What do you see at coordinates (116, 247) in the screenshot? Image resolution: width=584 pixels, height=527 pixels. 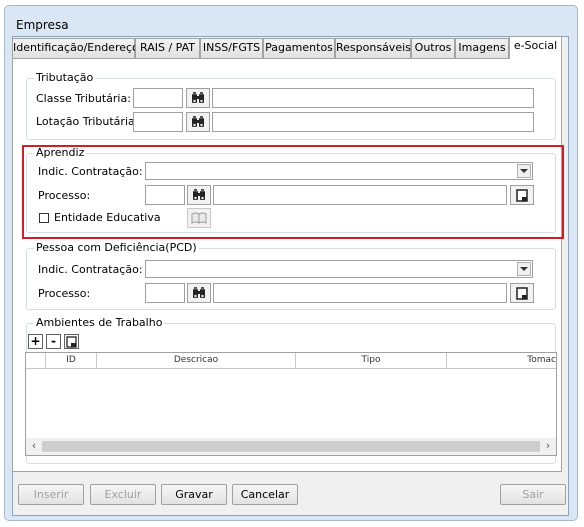 I see `pcd-legend: Pessoa com Deficiência(PCD)` at bounding box center [116, 247].